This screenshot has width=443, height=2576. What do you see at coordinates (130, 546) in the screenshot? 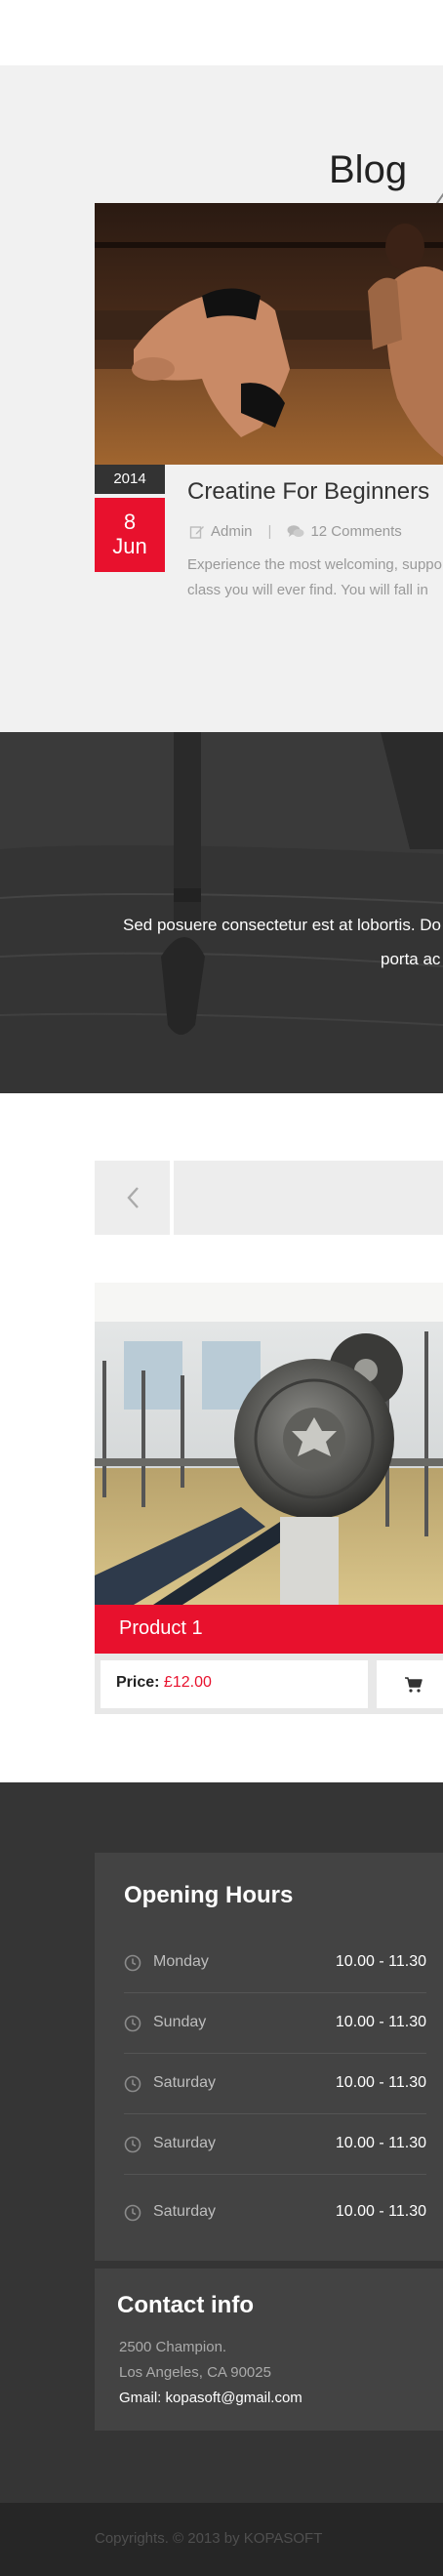
I see `post-month: Jun` at bounding box center [130, 546].